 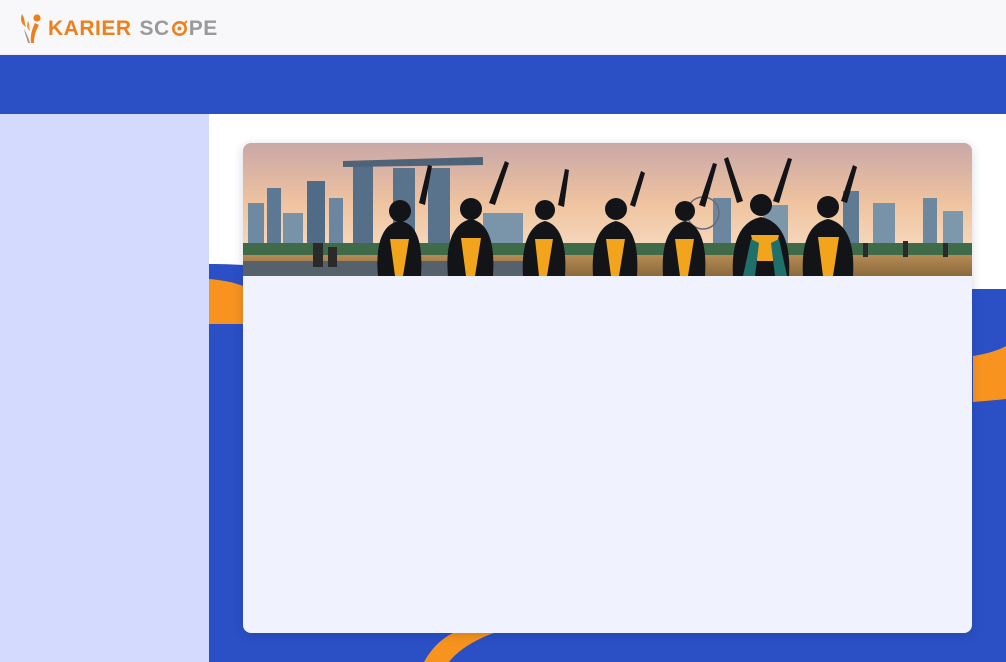 I want to click on karier-scope-logo: KARIER SC PE, so click(x=118, y=28).